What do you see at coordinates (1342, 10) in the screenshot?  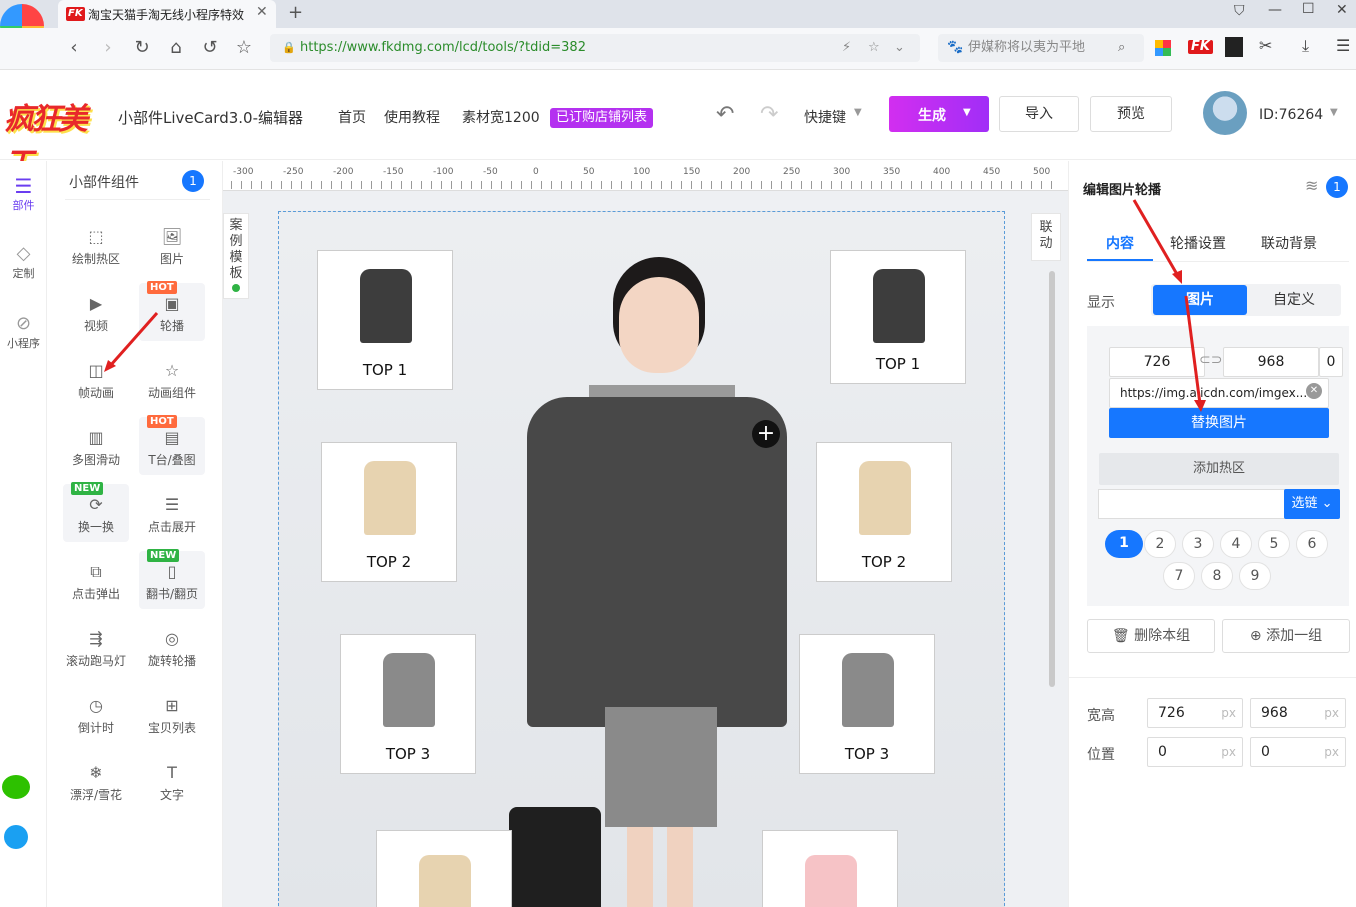 I see `window-close-icon: ✕` at bounding box center [1342, 10].